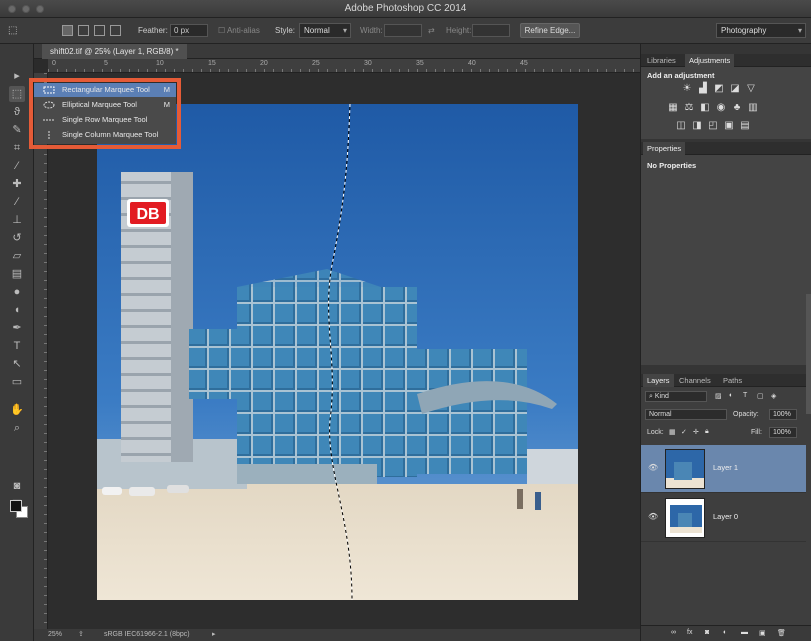 Image resolution: width=811 pixels, height=641 pixels. What do you see at coordinates (732, 380) in the screenshot?
I see `tab-paths: Paths` at bounding box center [732, 380].